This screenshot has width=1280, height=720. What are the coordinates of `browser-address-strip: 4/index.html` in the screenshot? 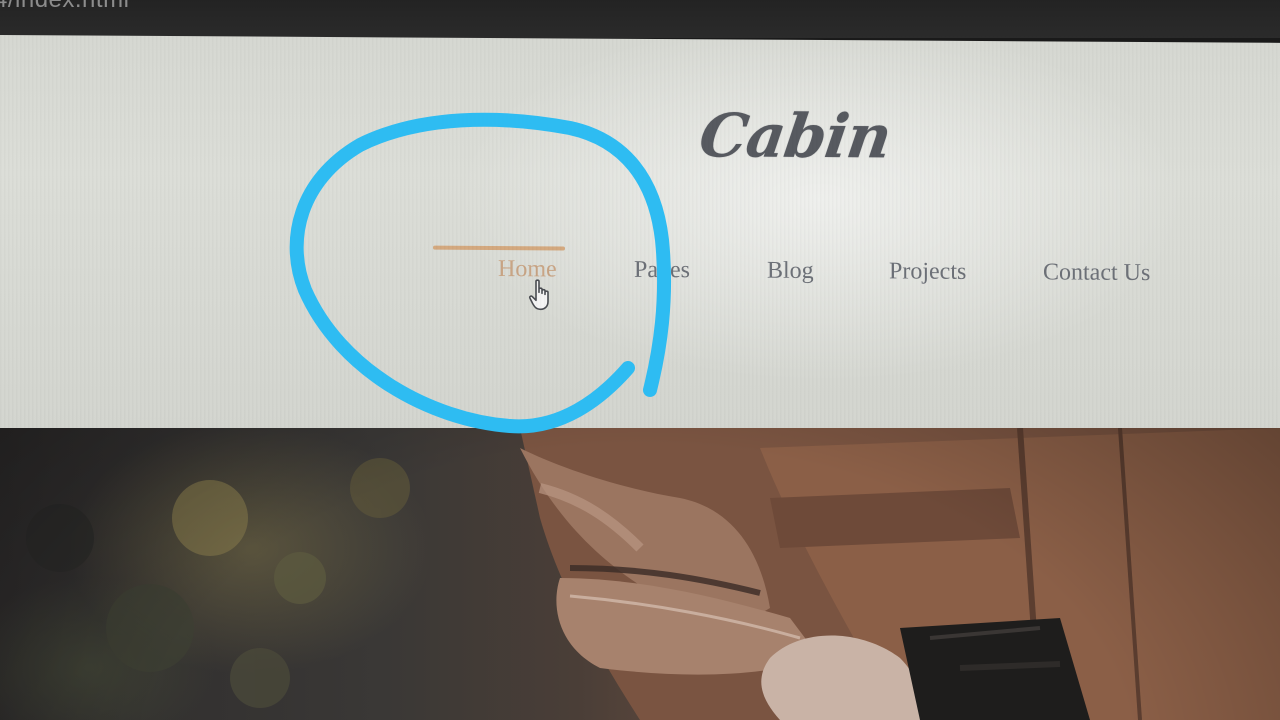 It's located at (640, 19).